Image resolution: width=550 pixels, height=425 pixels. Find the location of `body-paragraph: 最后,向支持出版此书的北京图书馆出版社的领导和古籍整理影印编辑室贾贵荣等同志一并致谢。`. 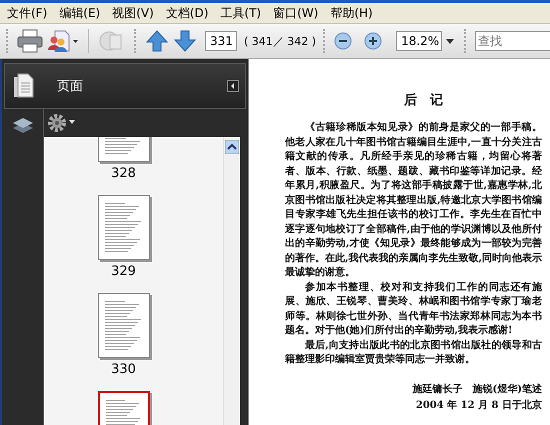

body-paragraph: 最后,向支持出版此书的北京图书馆出版社的领导和古籍整理影印编辑室贾贵荣等同志一并致谢。 is located at coordinates (413, 352).